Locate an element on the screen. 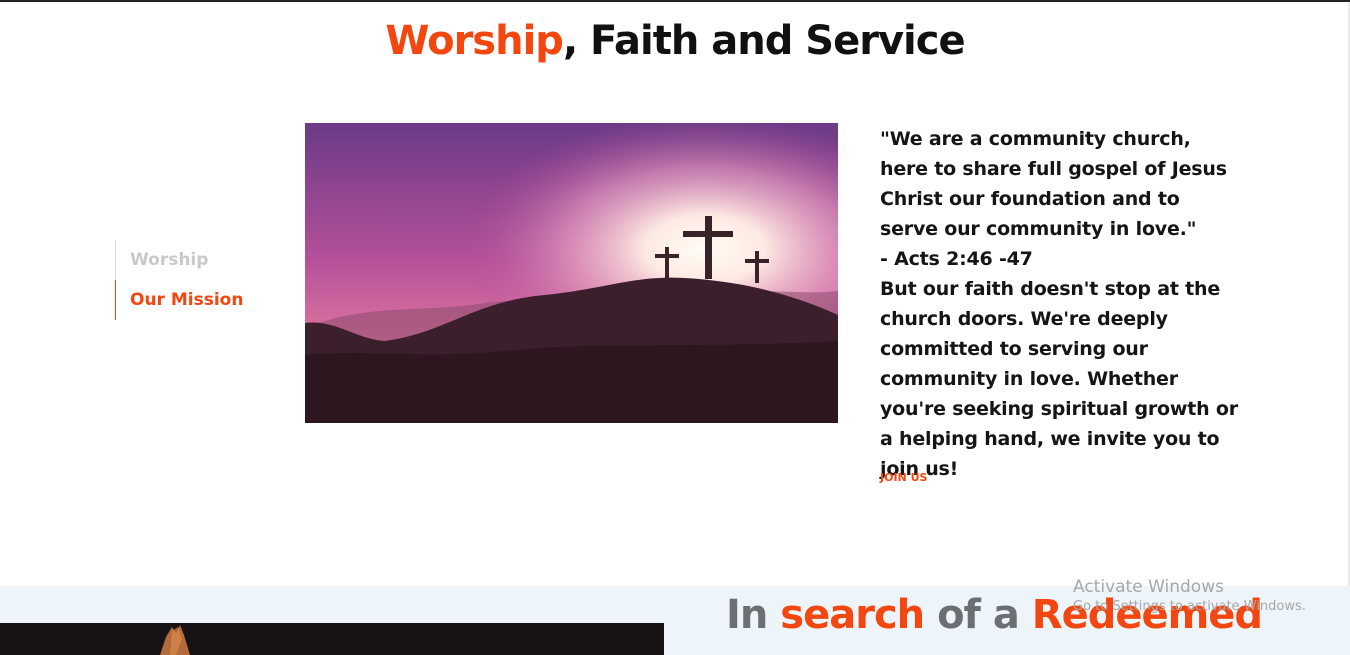 The width and height of the screenshot is (1350, 655). raised-hands-image is located at coordinates (332, 639).